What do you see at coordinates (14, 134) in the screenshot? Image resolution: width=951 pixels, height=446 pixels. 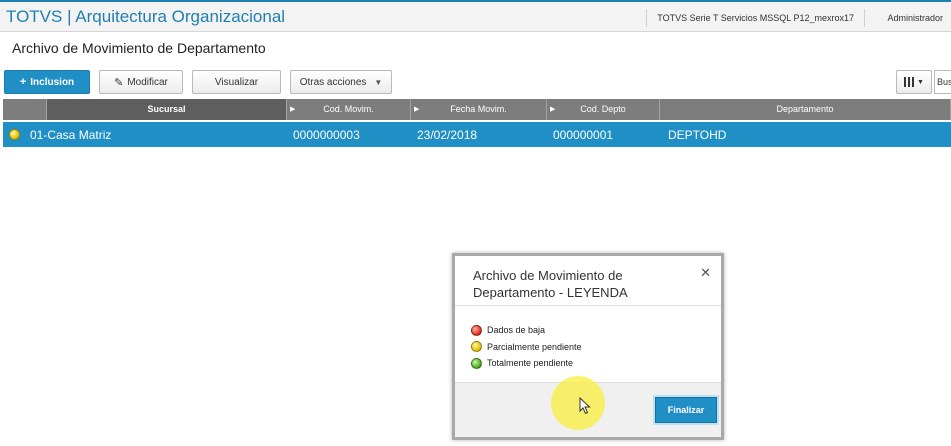 I see `status-yellow-icon` at bounding box center [14, 134].